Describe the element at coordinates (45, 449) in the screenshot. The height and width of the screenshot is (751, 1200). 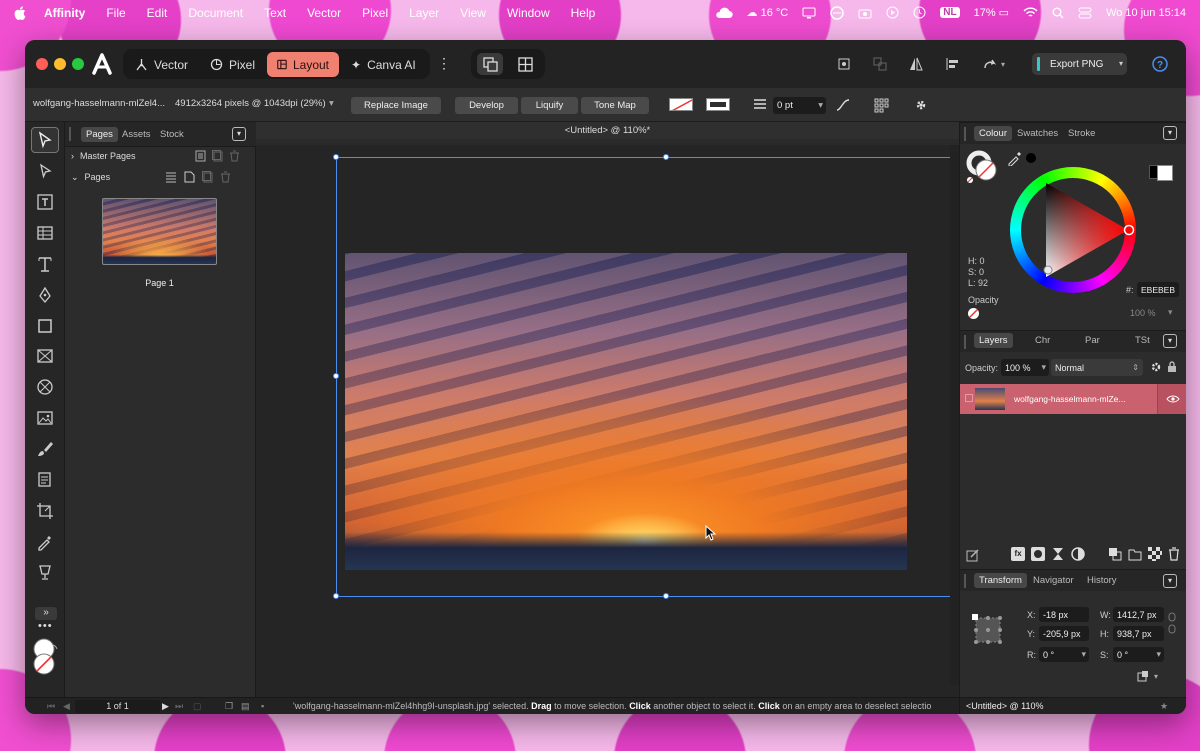
I see `brush-tool-icon` at that location.